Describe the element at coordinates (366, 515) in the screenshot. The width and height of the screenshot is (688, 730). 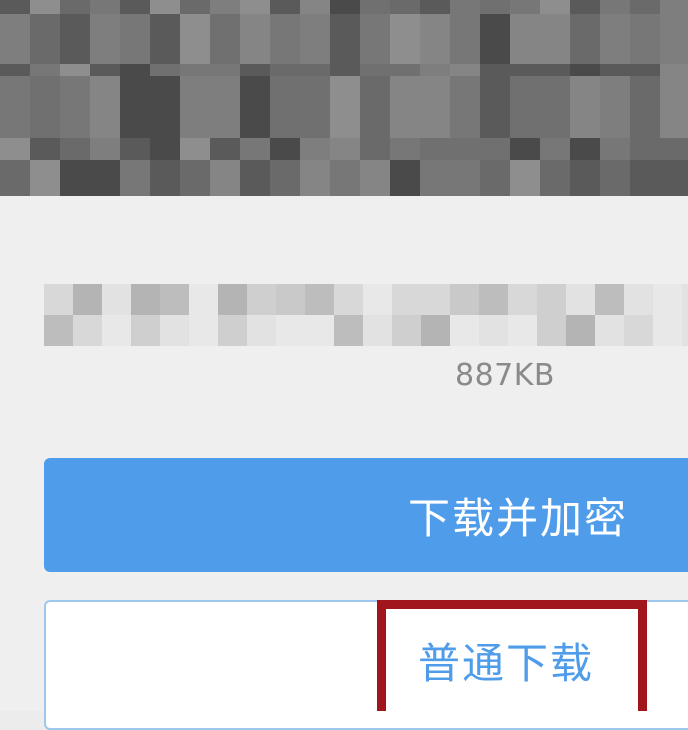
I see `download-encrypt-button: 下载并加密` at that location.